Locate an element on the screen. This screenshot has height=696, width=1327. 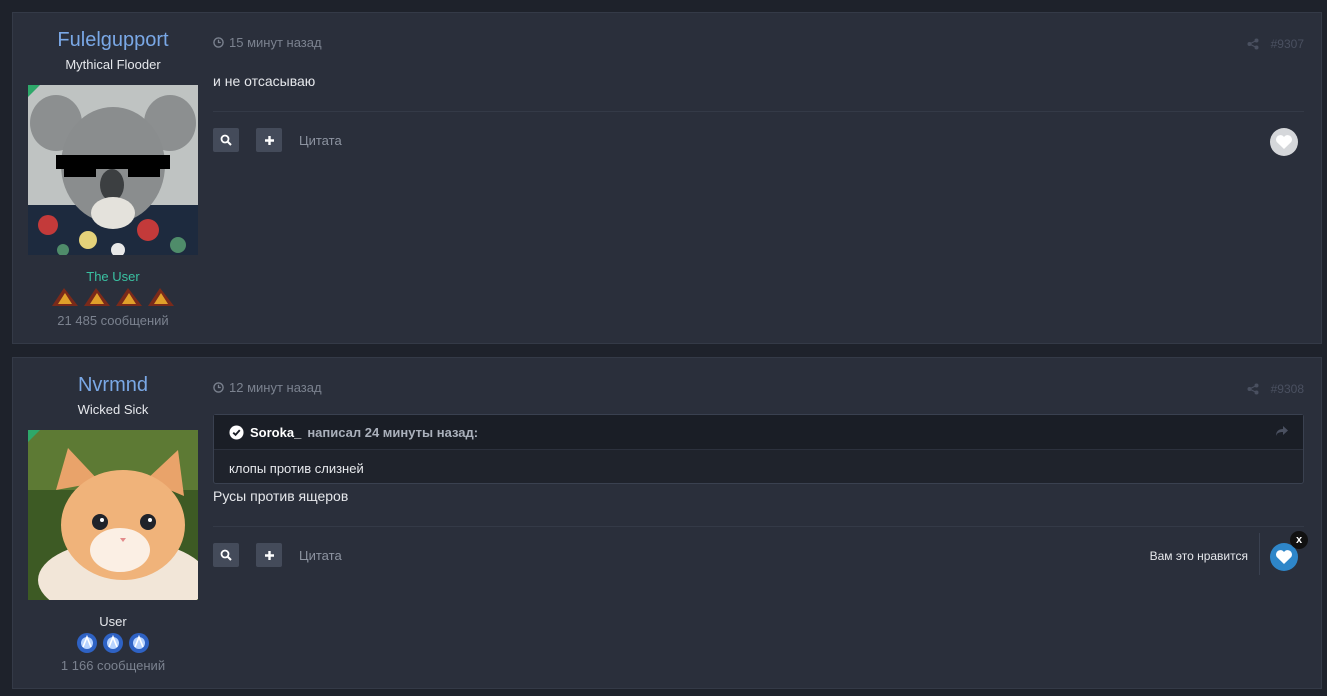
post-number-area: #9307 is located at coordinates (1275, 44).